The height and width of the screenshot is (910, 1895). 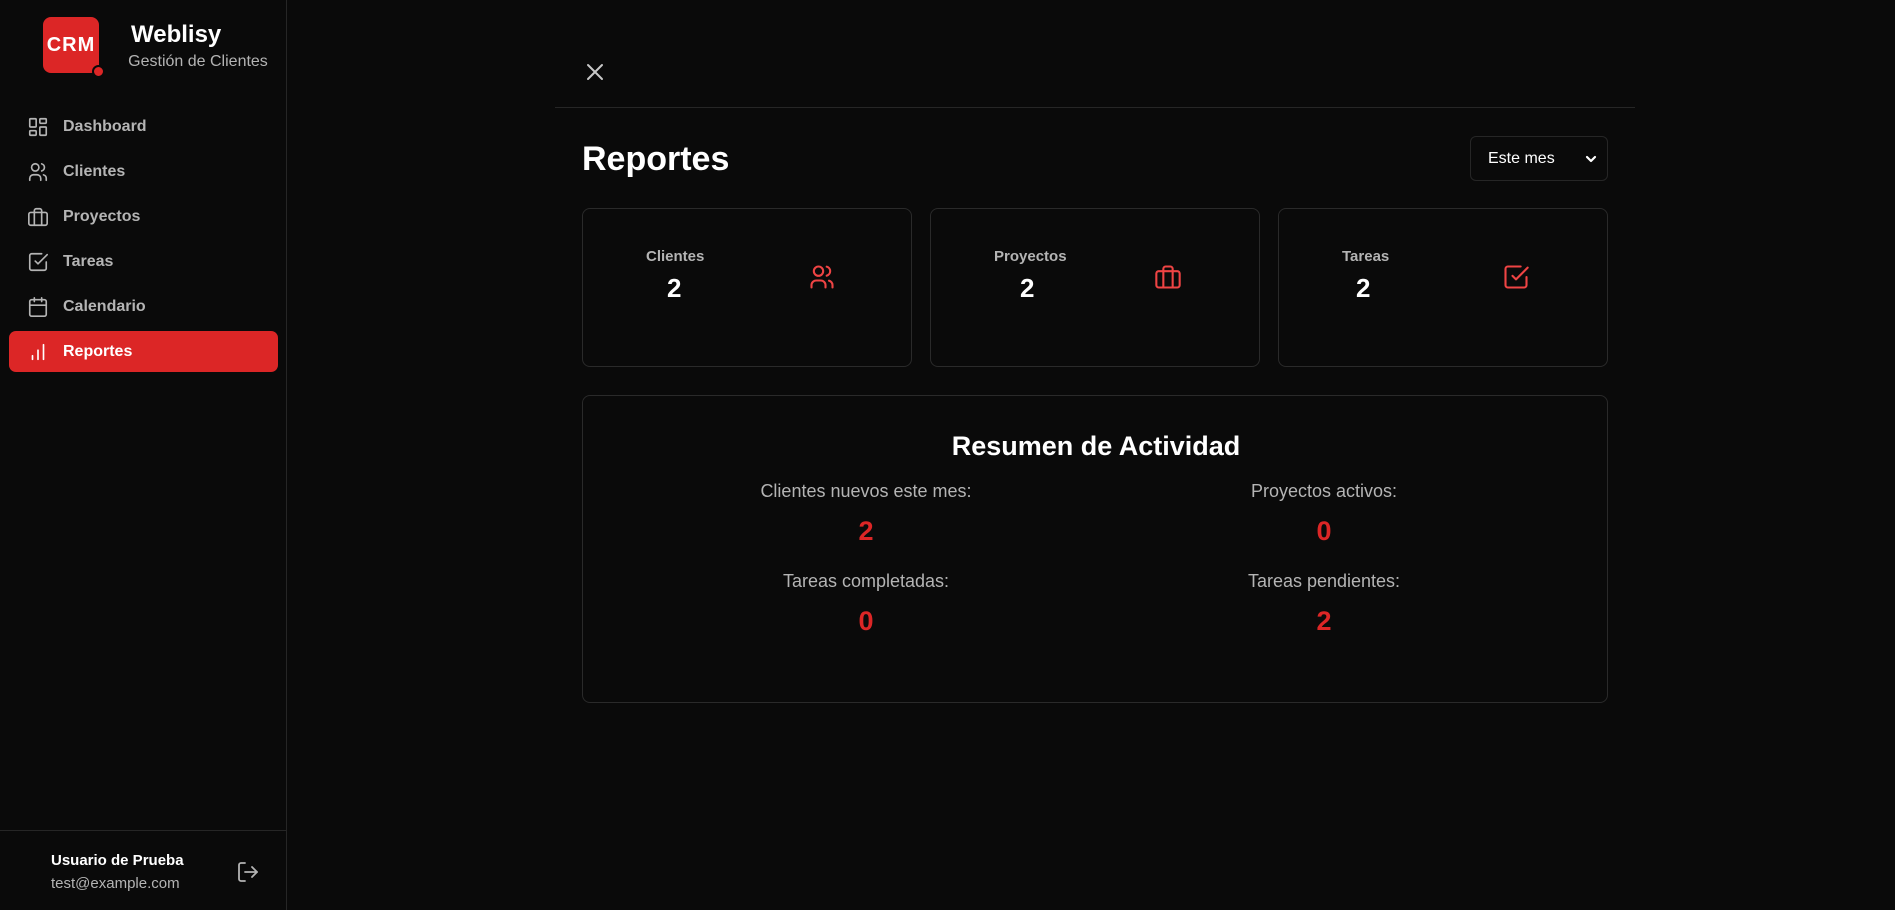 What do you see at coordinates (248, 872) in the screenshot?
I see `logout-icon` at bounding box center [248, 872].